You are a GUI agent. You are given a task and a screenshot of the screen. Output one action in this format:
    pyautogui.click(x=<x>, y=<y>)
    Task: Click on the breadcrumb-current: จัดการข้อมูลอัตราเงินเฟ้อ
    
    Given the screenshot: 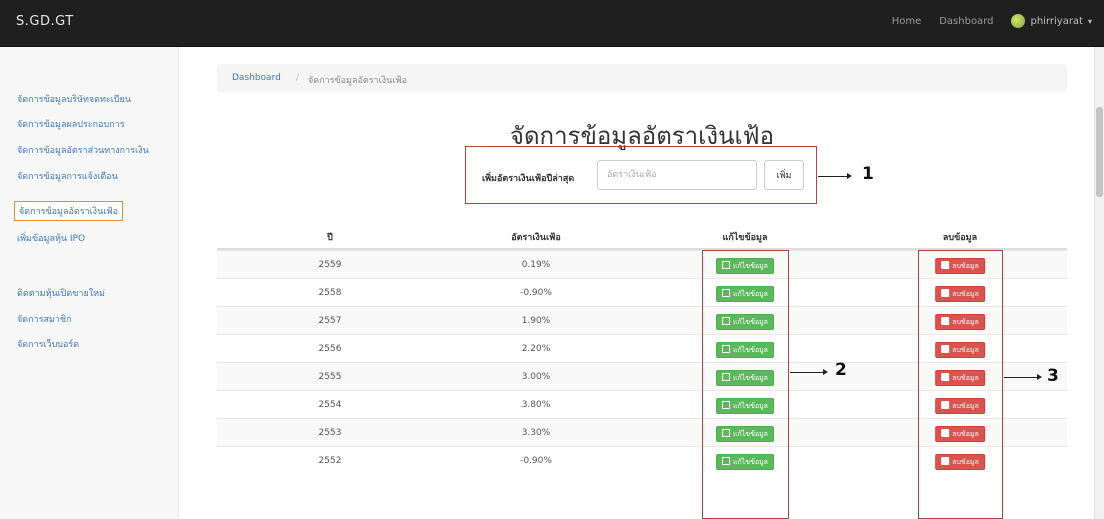 What is the action you would take?
    pyautogui.click(x=358, y=81)
    